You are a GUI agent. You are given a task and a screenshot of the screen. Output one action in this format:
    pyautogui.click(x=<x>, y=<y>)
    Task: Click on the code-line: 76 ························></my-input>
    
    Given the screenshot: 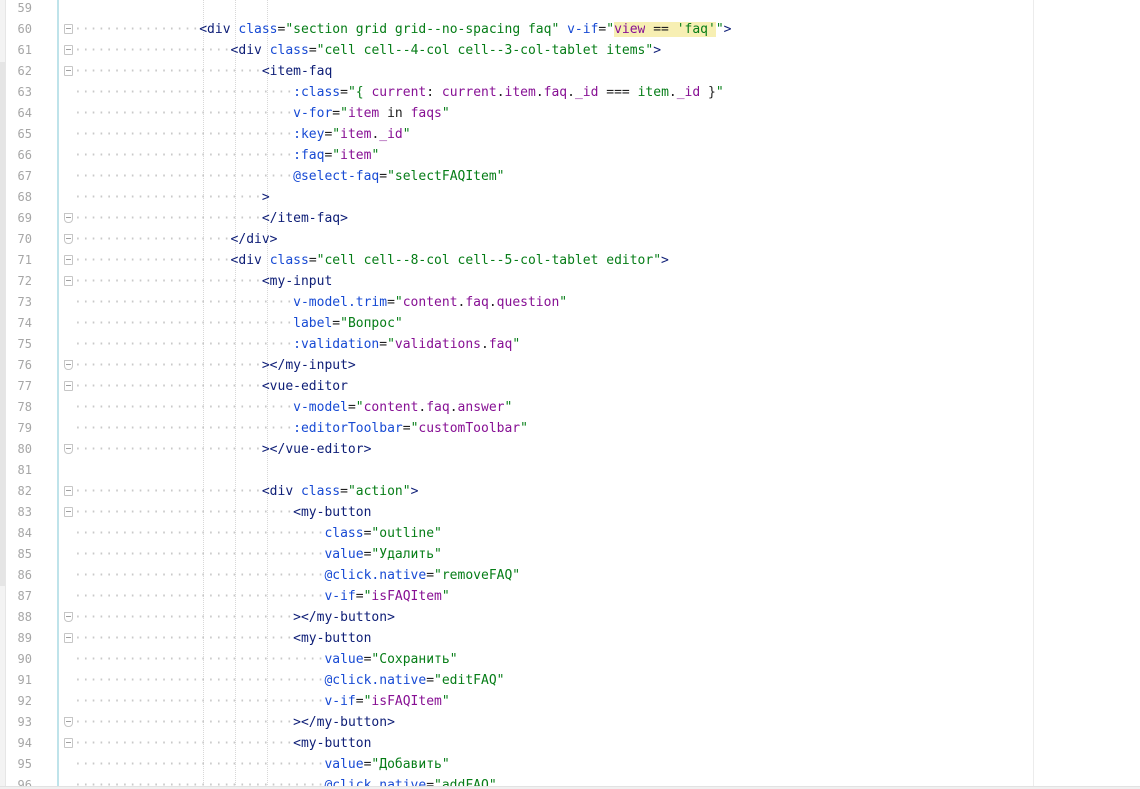 What is the action you would take?
    pyautogui.click(x=515, y=365)
    